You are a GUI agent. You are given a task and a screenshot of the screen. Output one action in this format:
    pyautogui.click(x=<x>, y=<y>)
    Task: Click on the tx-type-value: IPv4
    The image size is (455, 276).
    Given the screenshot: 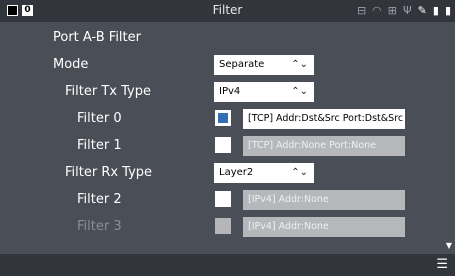 What is the action you would take?
    pyautogui.click(x=230, y=91)
    